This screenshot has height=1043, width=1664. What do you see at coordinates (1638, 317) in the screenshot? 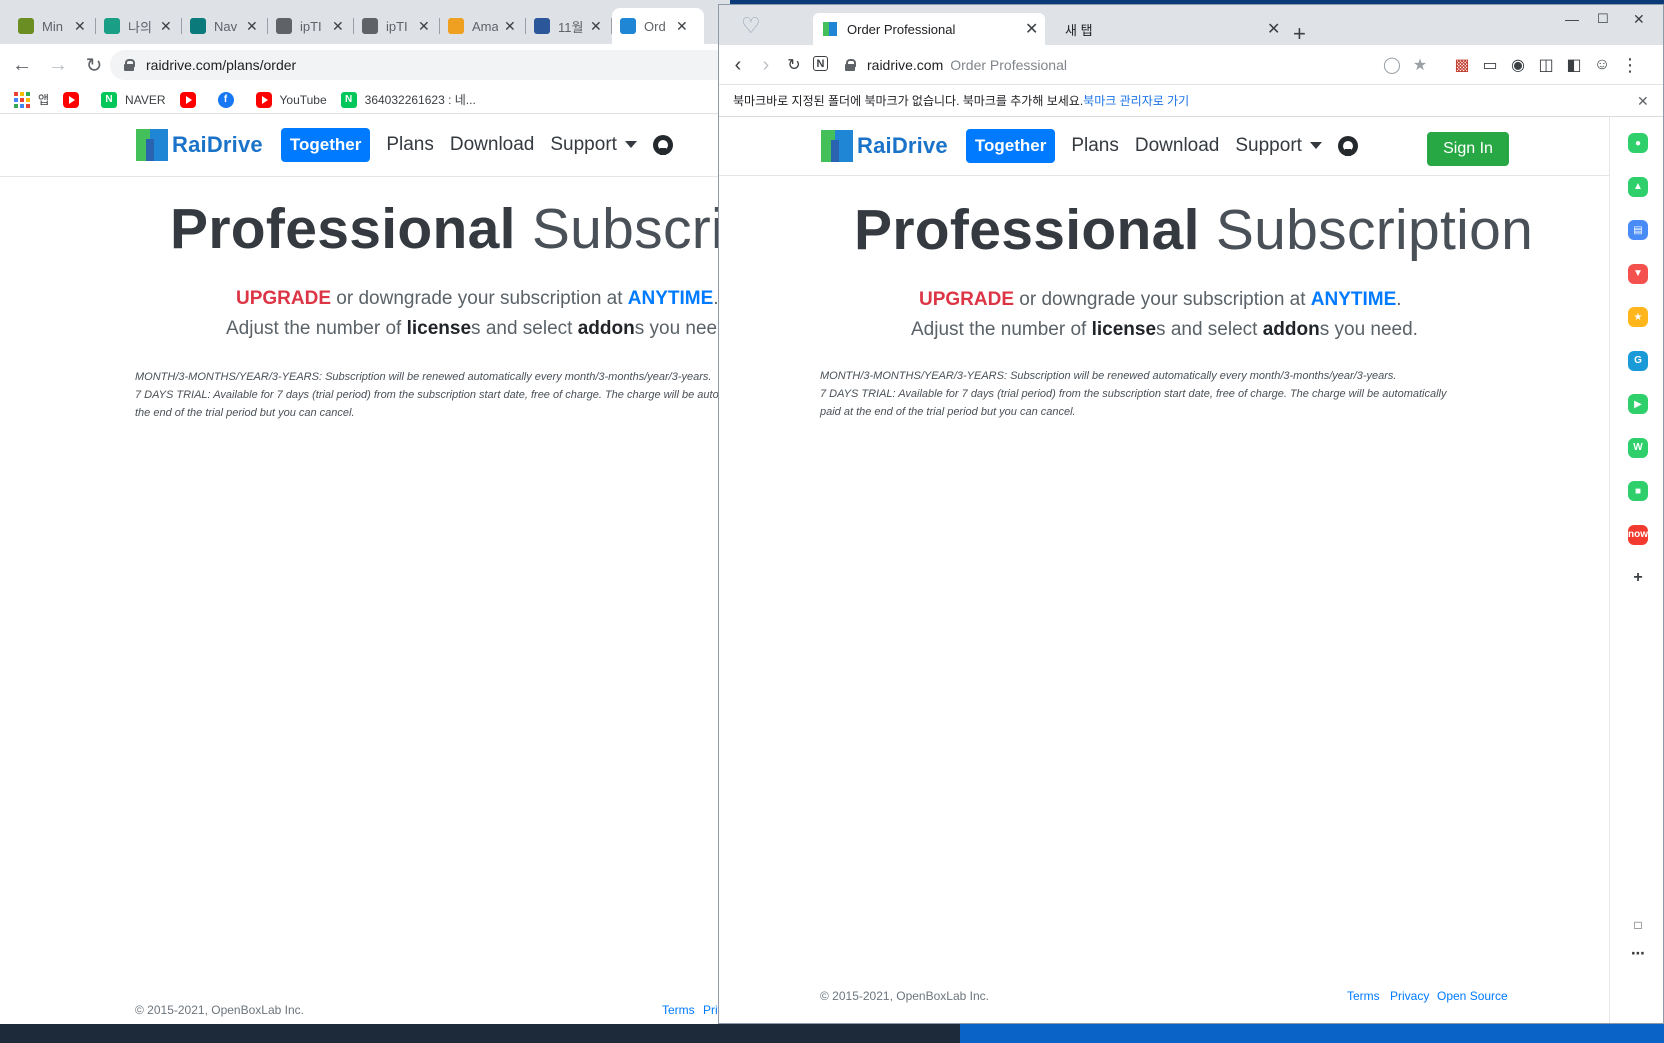
I see `star-icon: ★` at bounding box center [1638, 317].